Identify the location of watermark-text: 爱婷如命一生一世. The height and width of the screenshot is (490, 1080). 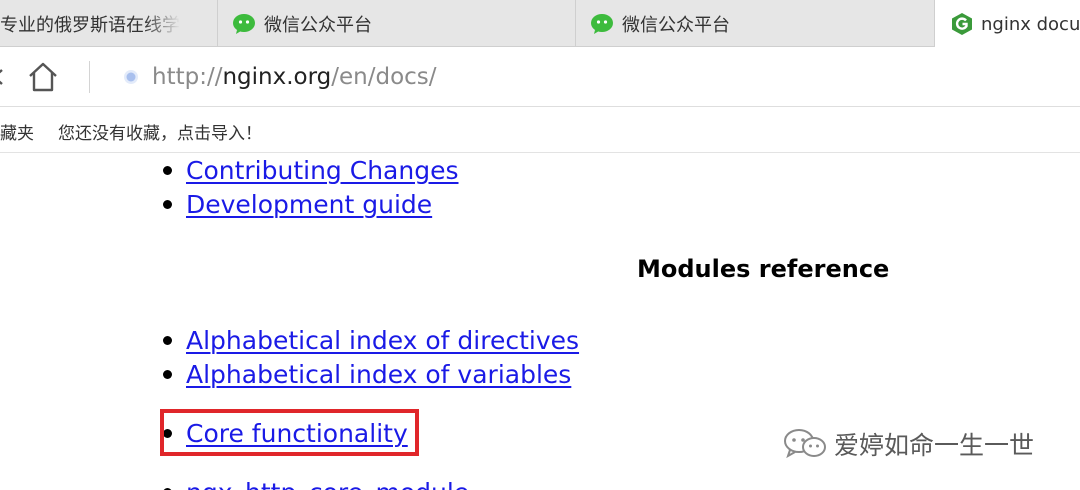
(934, 445).